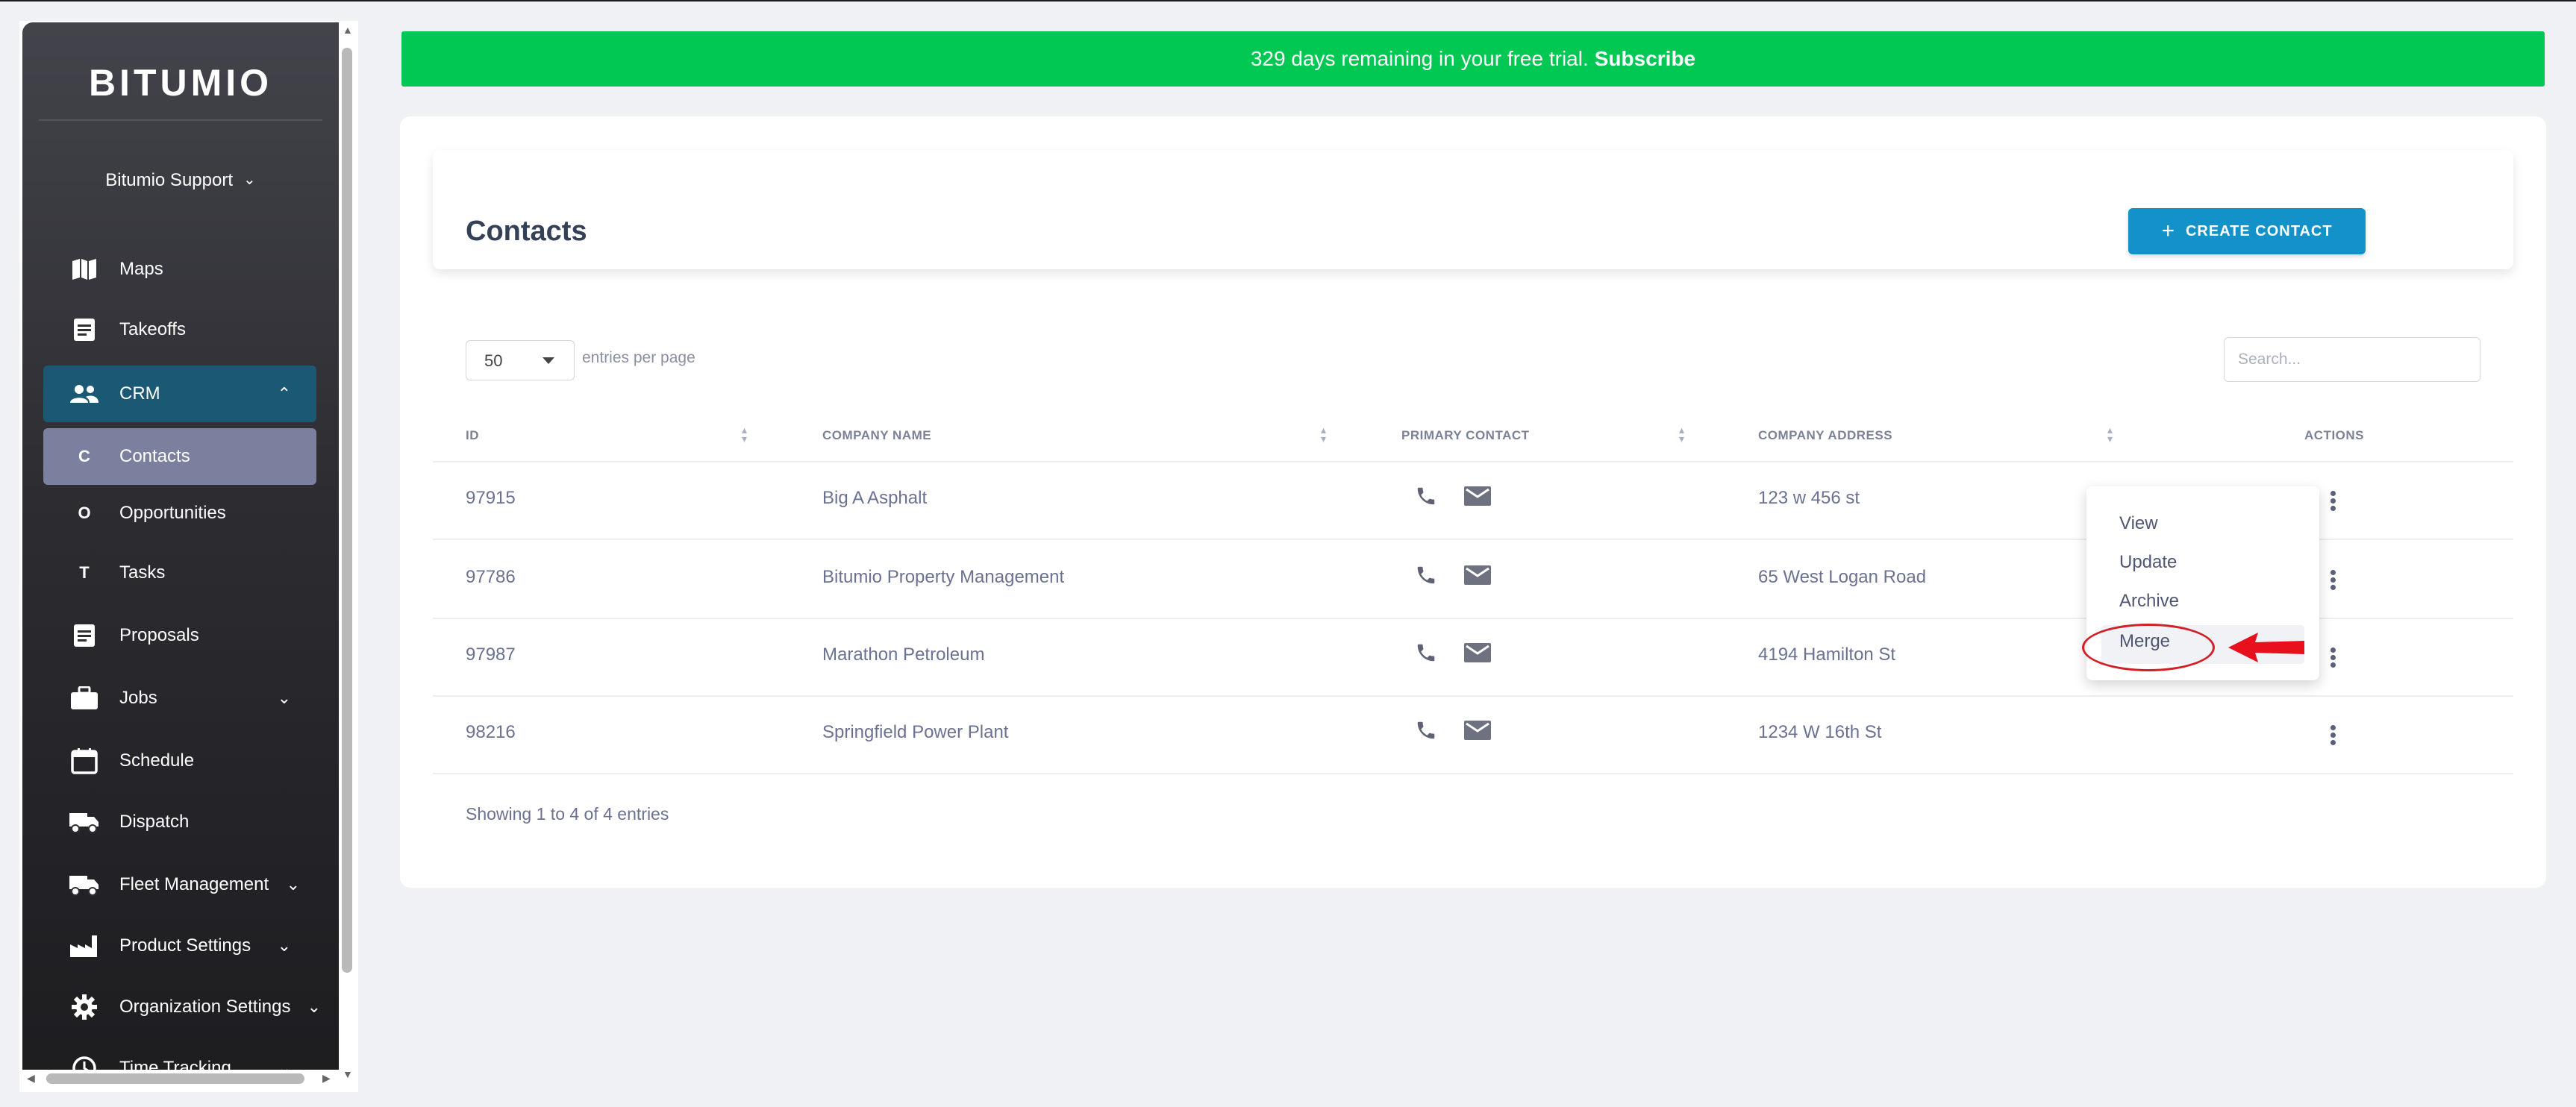 The image size is (2576, 1107). I want to click on sidebar-item-proposals: Proposals, so click(179, 635).